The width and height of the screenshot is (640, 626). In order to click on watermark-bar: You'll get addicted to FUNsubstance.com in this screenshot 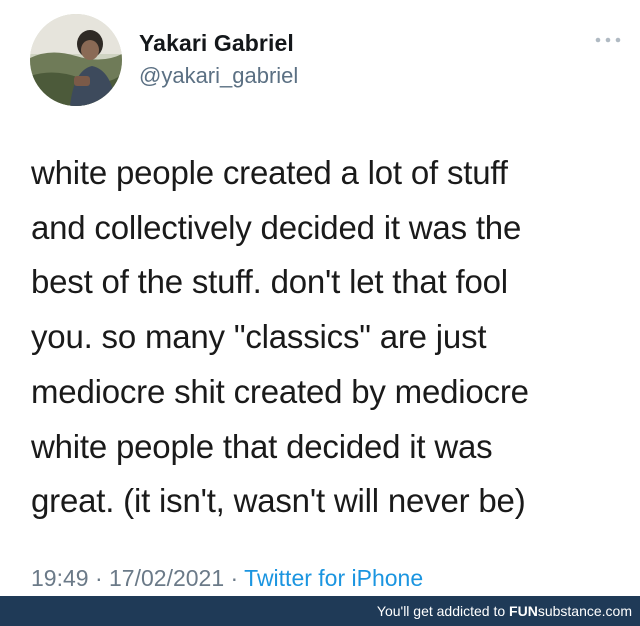, I will do `click(320, 611)`.